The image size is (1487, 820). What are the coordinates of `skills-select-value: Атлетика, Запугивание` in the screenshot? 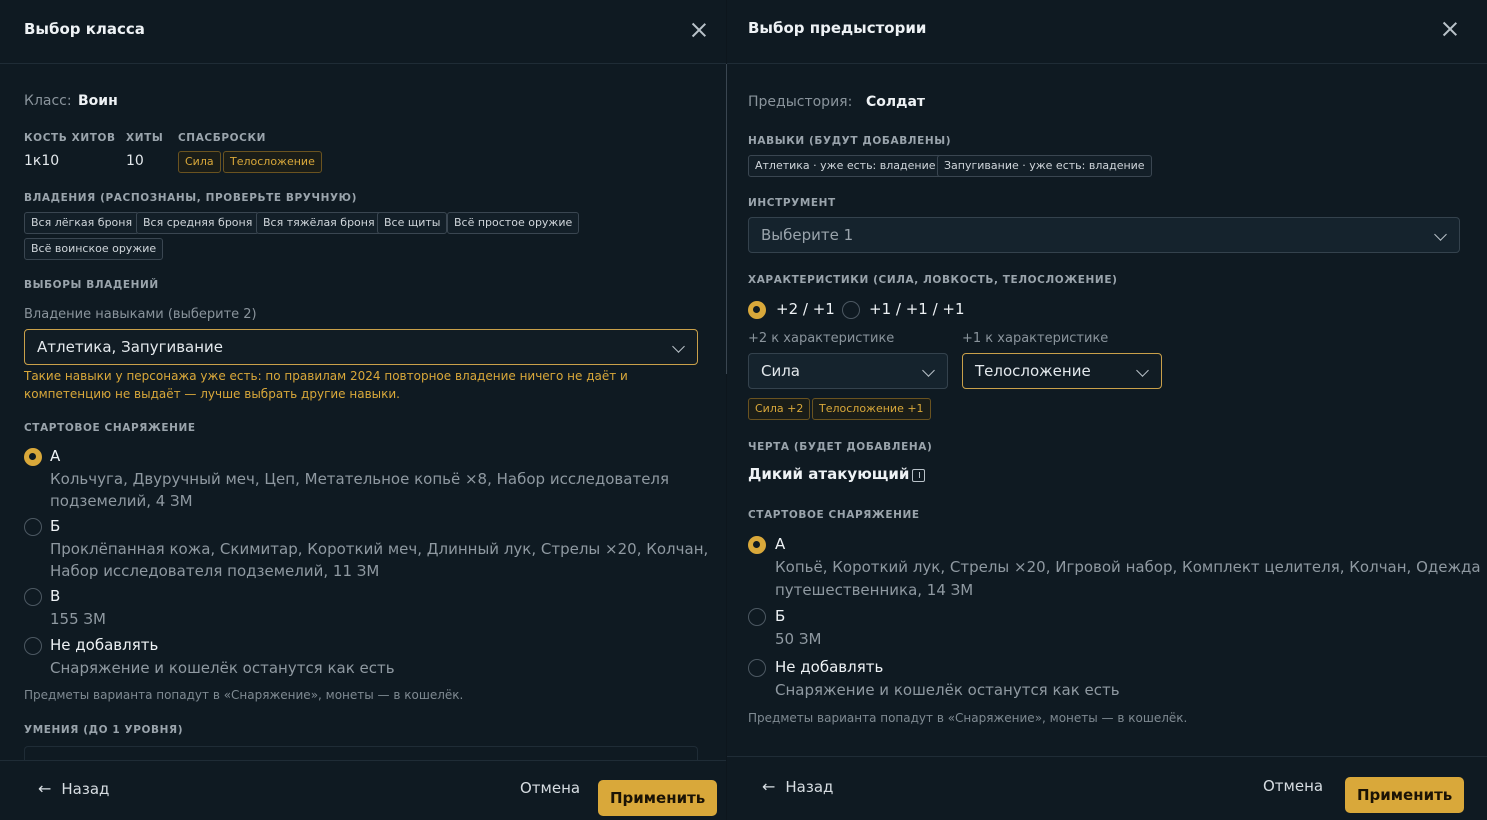 It's located at (130, 347).